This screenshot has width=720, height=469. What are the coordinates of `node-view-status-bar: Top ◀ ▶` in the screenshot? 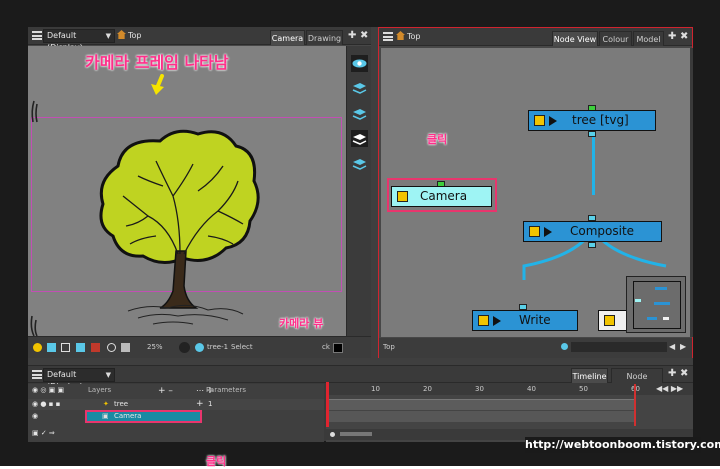 It's located at (535, 348).